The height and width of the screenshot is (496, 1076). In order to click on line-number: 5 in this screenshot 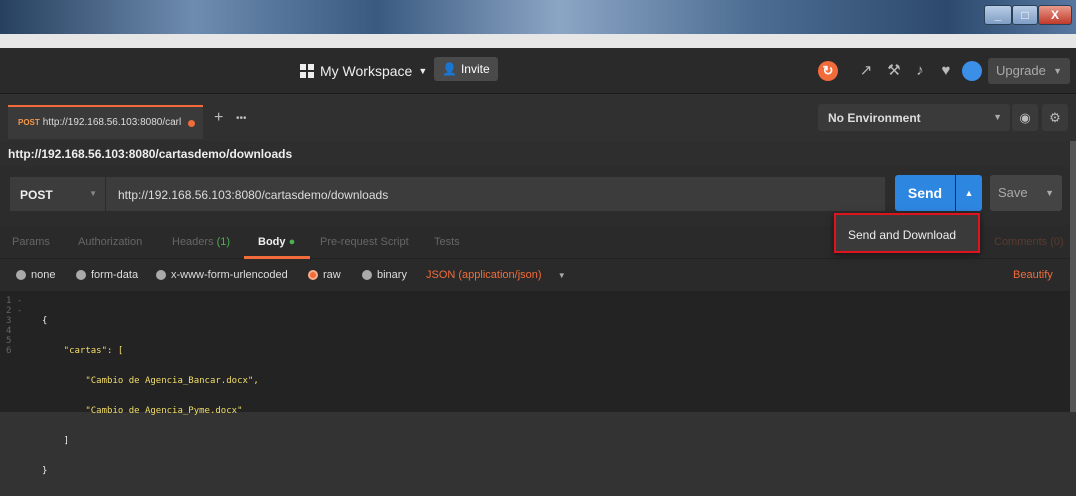, I will do `click(9, 341)`.